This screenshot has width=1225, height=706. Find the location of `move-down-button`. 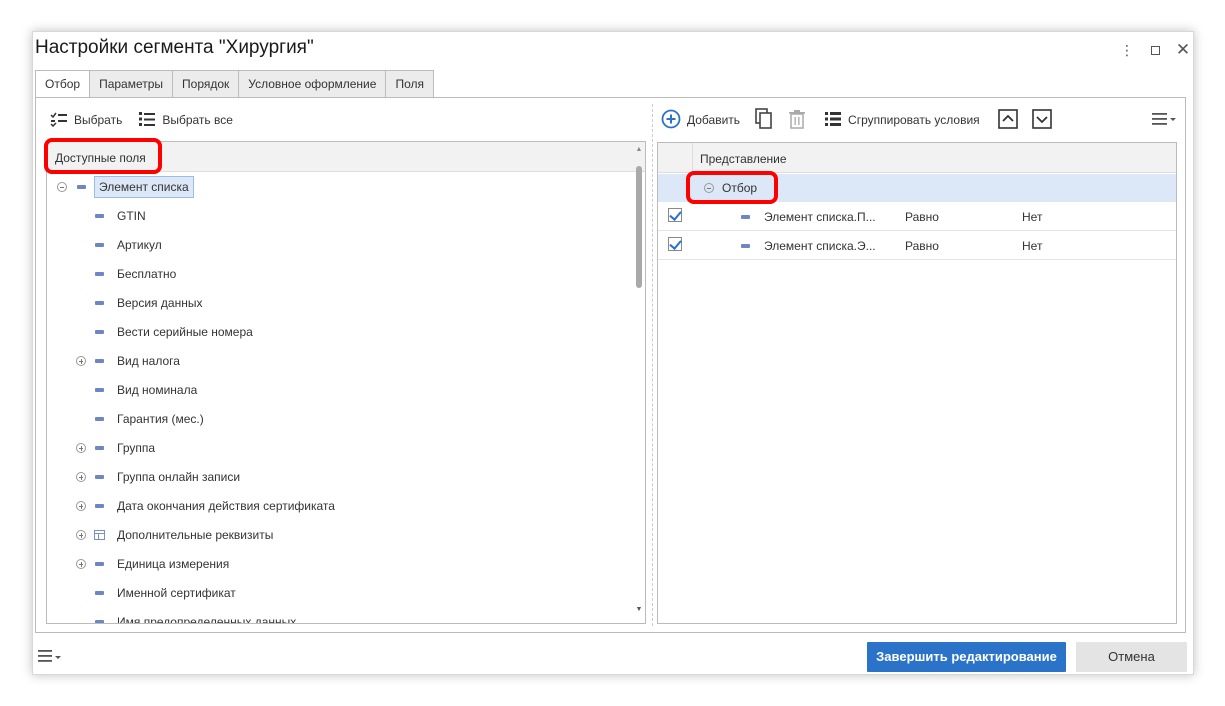

move-down-button is located at coordinates (1042, 120).